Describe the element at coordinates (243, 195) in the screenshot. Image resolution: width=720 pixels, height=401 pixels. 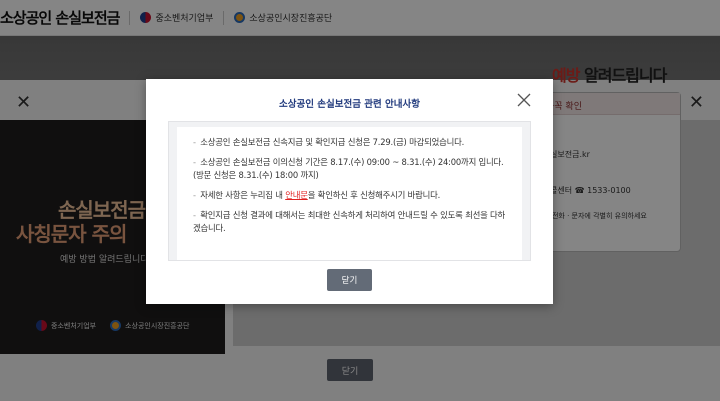
I see `notice-text-prefix: 자세한 사항은 누리집 내` at that location.